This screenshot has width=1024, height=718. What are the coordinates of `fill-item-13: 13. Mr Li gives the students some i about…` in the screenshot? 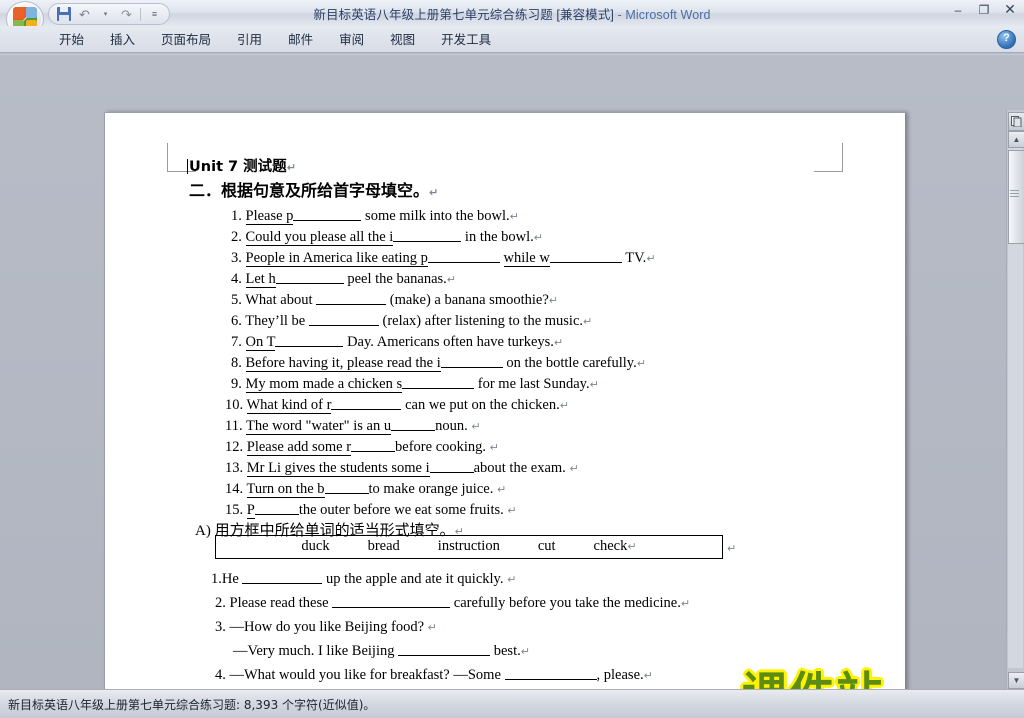 It's located at (402, 468).